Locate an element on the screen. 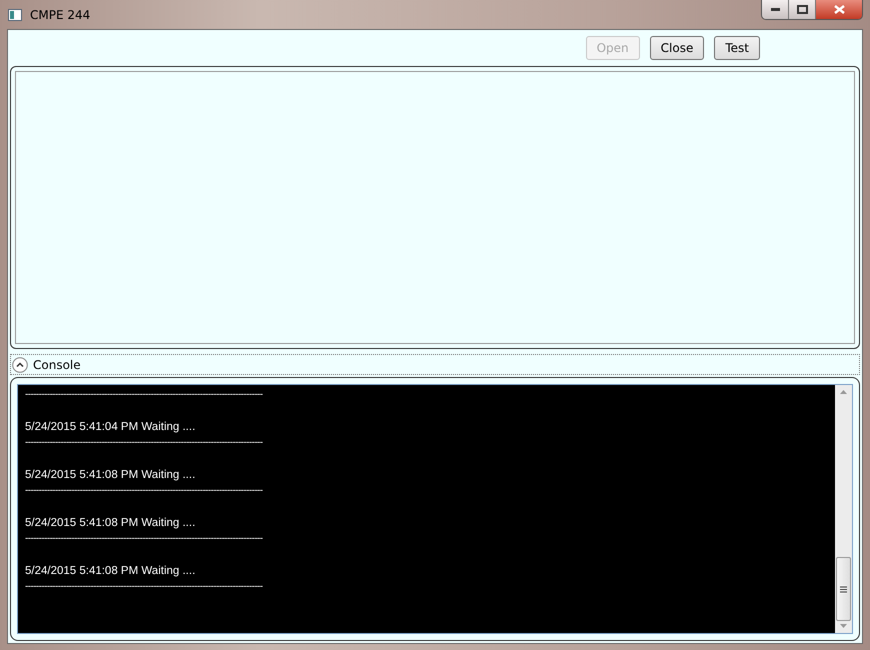  close-icon is located at coordinates (839, 9).